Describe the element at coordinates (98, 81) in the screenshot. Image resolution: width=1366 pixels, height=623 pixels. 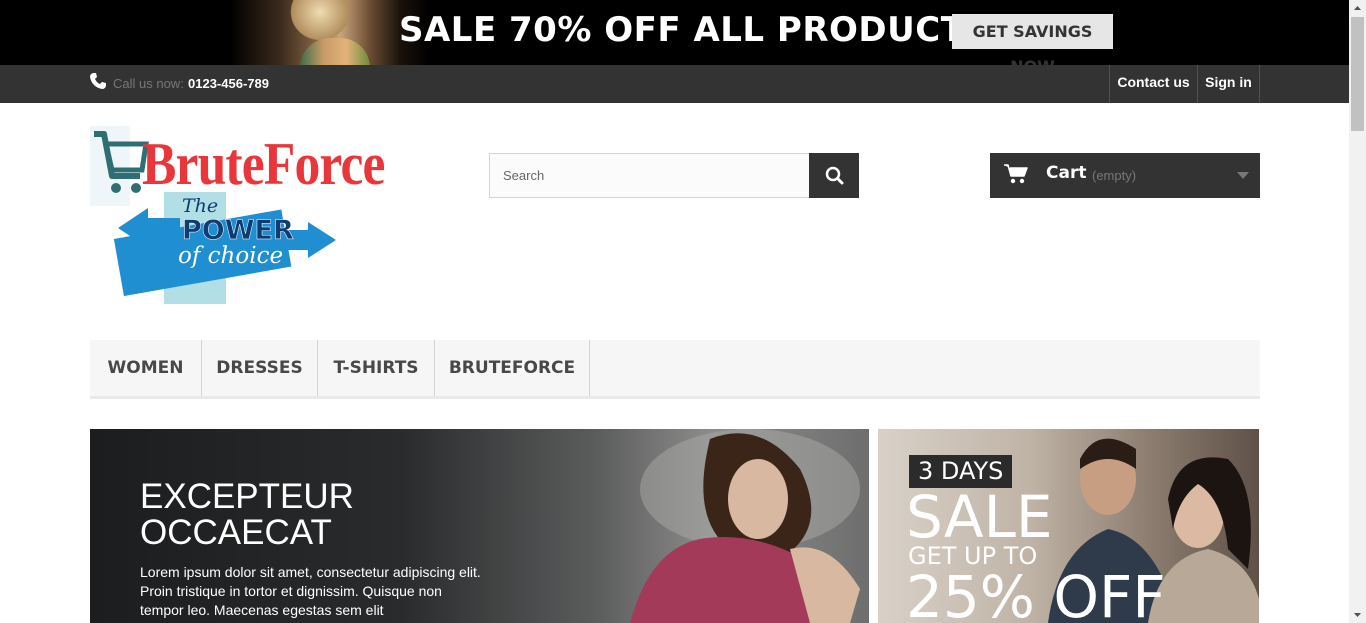
I see `phone-icon` at that location.